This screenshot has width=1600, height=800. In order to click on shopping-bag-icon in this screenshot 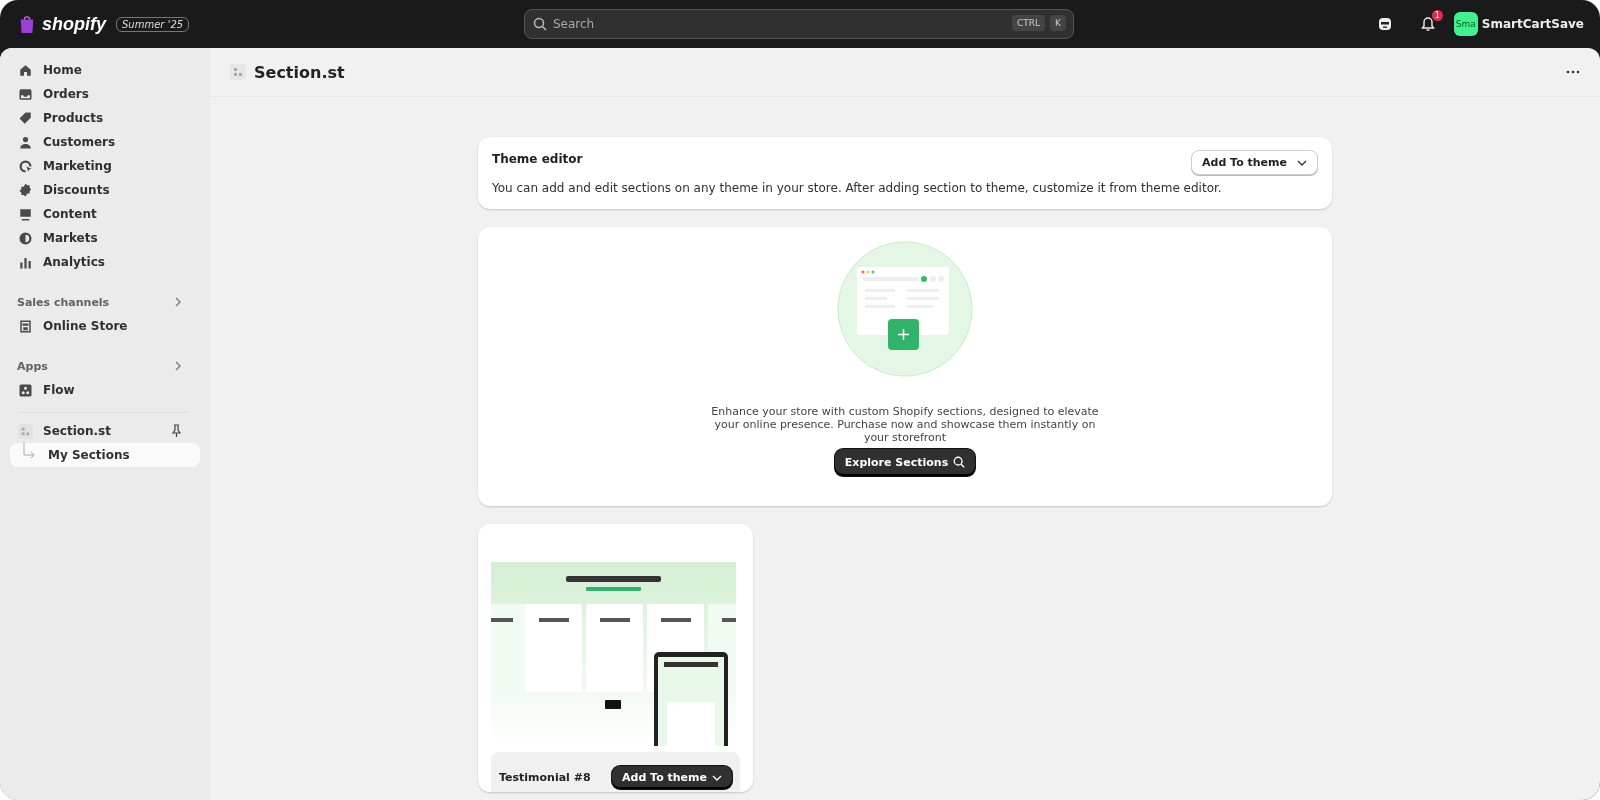, I will do `click(27, 24)`.